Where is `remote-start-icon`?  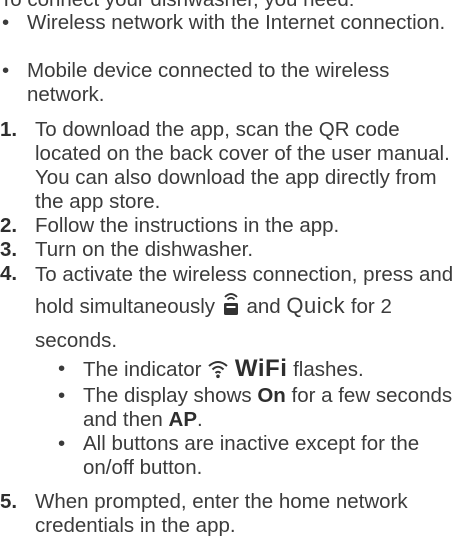 remote-start-icon is located at coordinates (231, 307).